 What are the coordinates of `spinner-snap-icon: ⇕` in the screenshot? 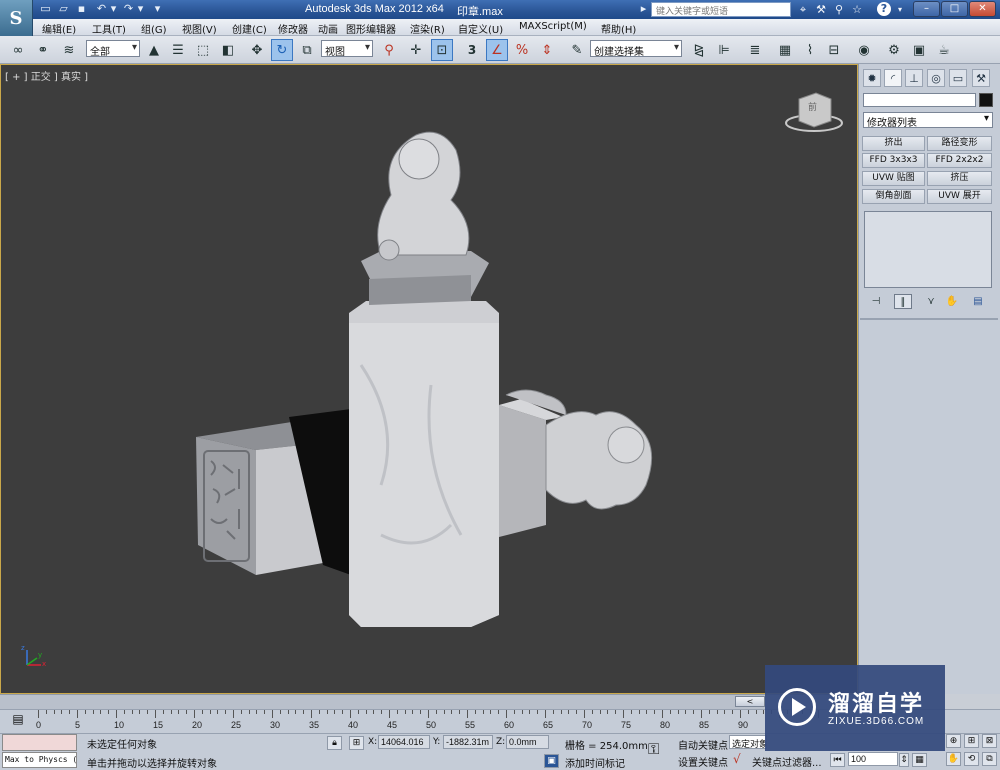 It's located at (547, 50).